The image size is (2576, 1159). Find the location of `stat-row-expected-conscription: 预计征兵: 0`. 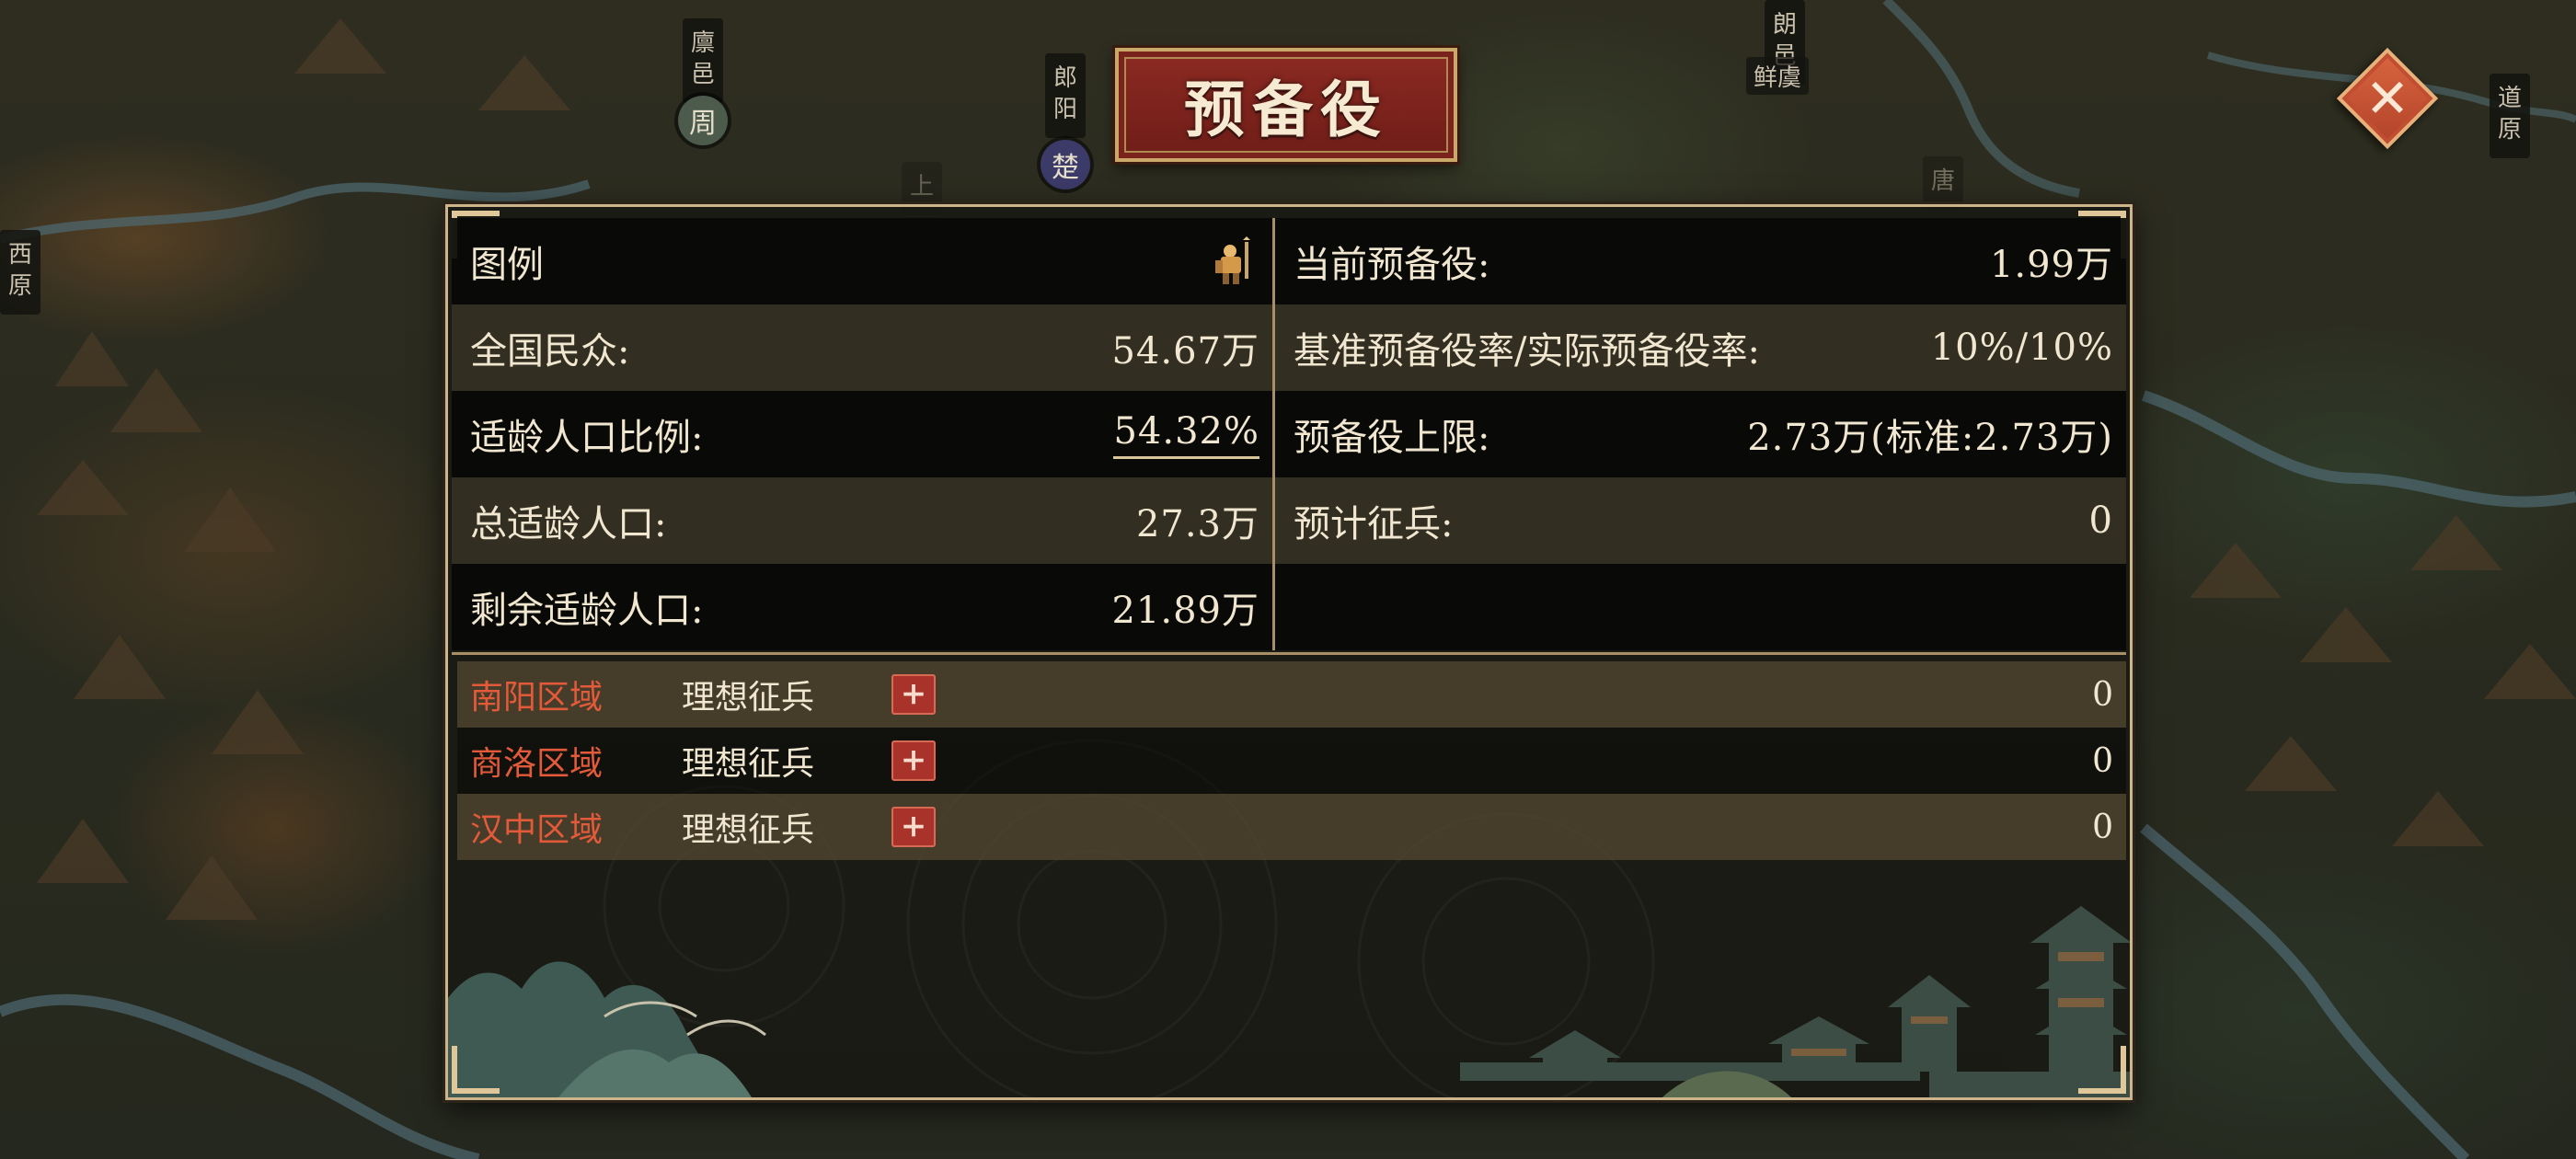

stat-row-expected-conscription: 预计征兵: 0 is located at coordinates (1700, 520).